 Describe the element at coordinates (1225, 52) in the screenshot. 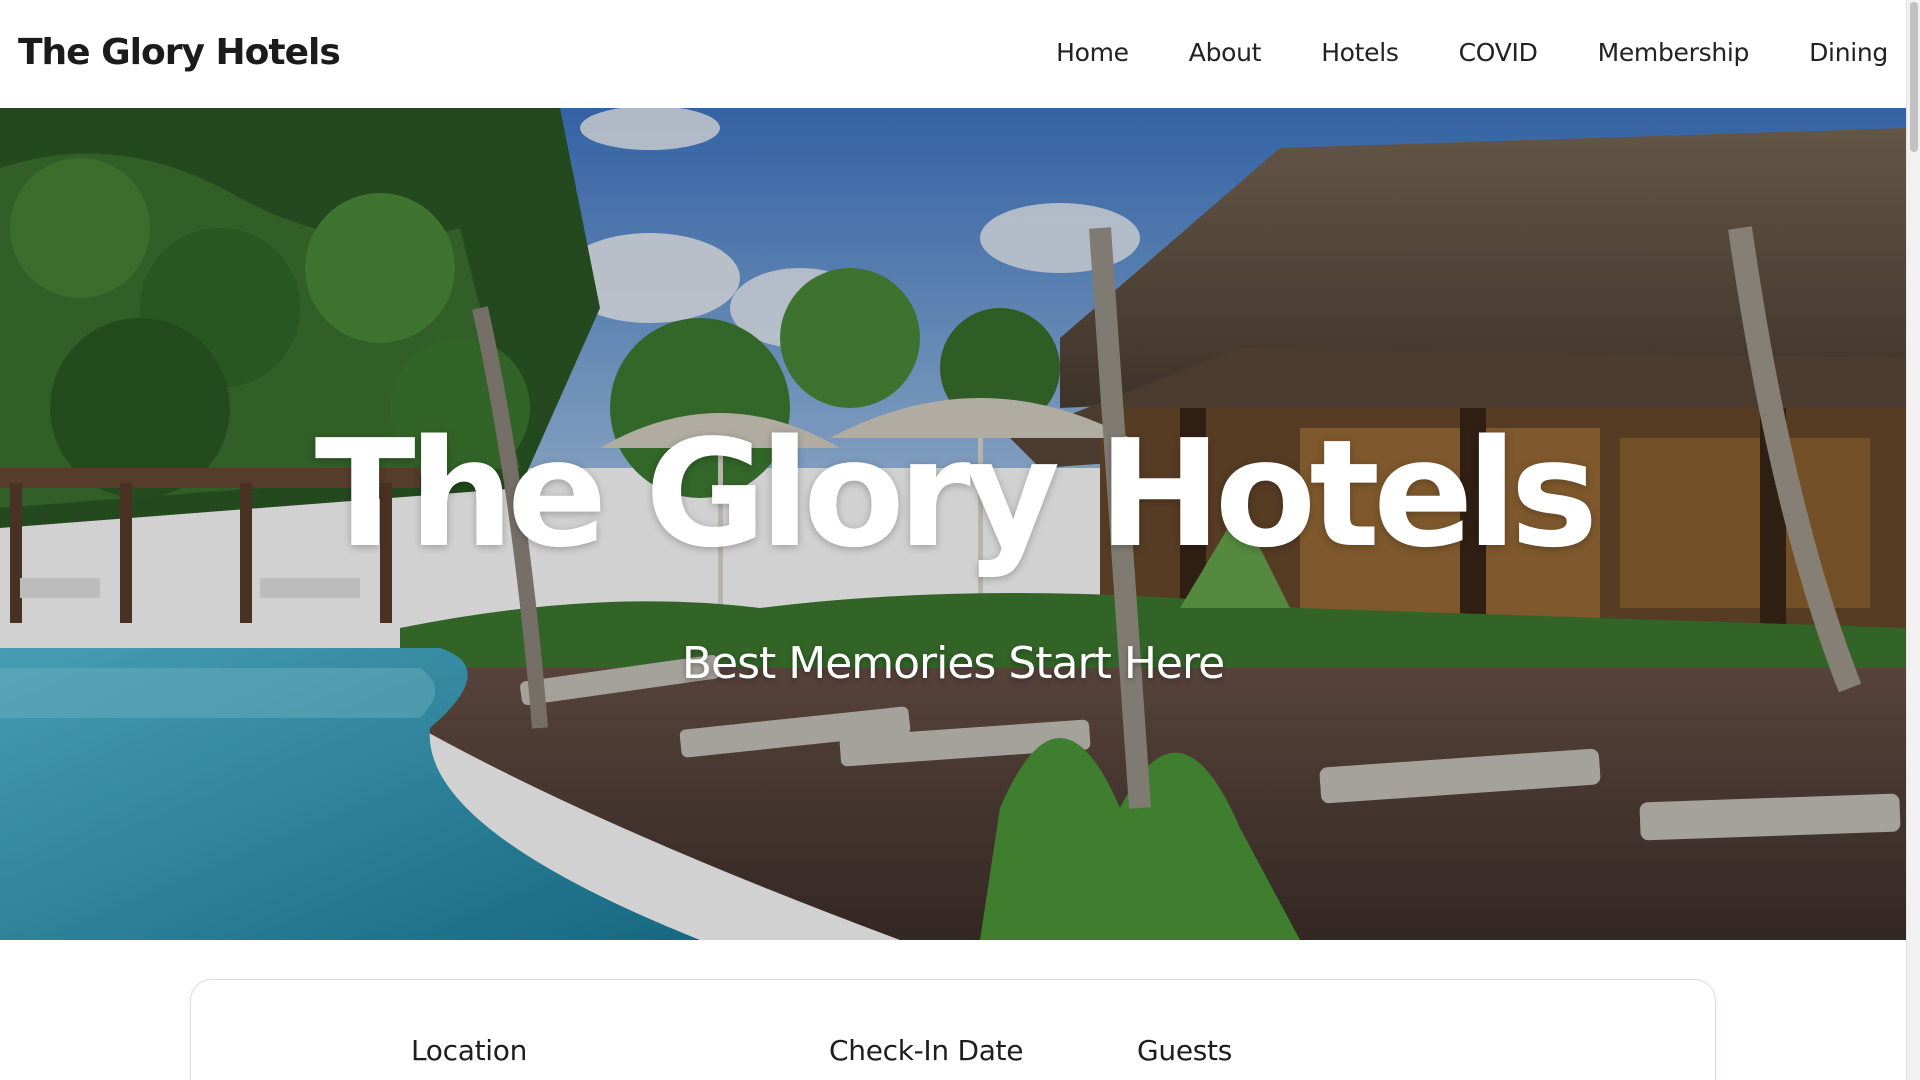

I see `nav-about: About` at that location.